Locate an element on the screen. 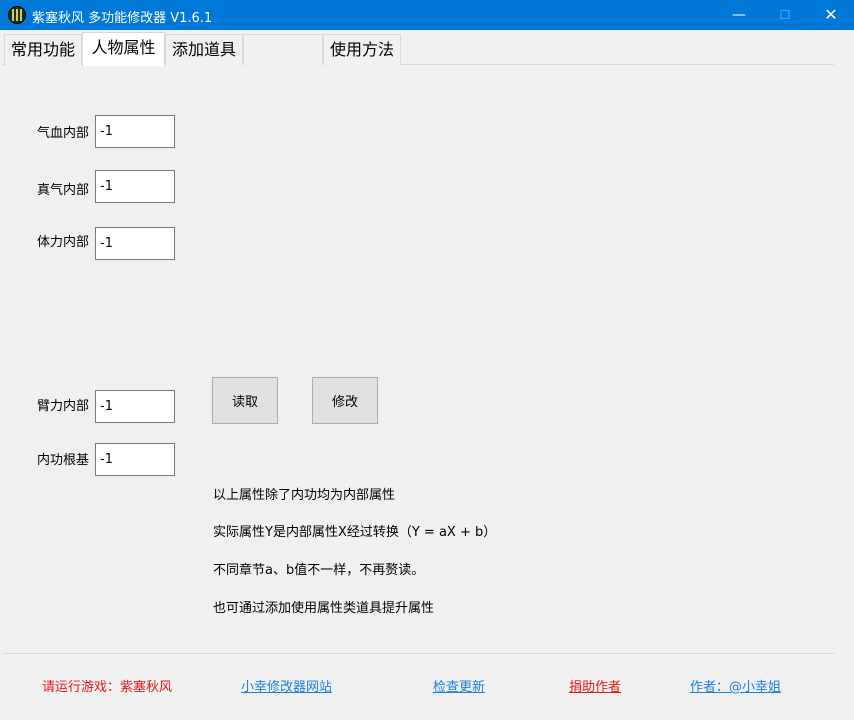  strength-internal-input is located at coordinates (135, 406).